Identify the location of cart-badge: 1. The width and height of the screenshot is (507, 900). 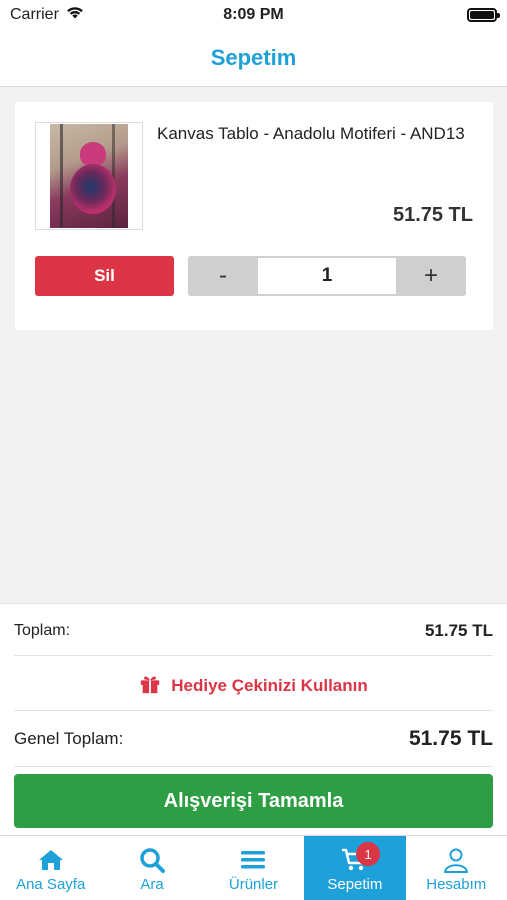
(368, 854).